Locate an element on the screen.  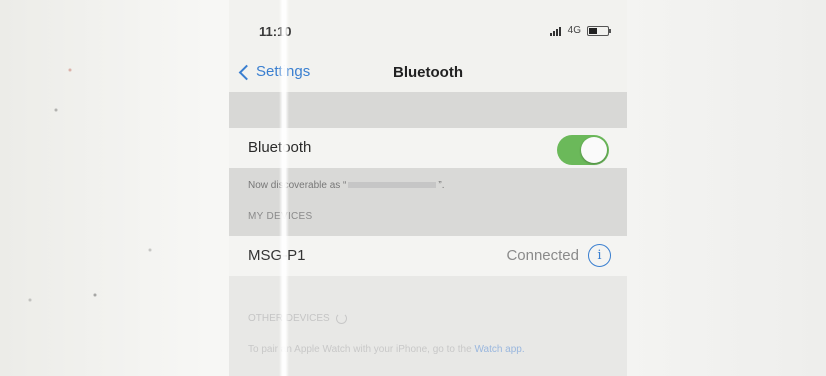
device-status: Connected is located at coordinates (542, 255).